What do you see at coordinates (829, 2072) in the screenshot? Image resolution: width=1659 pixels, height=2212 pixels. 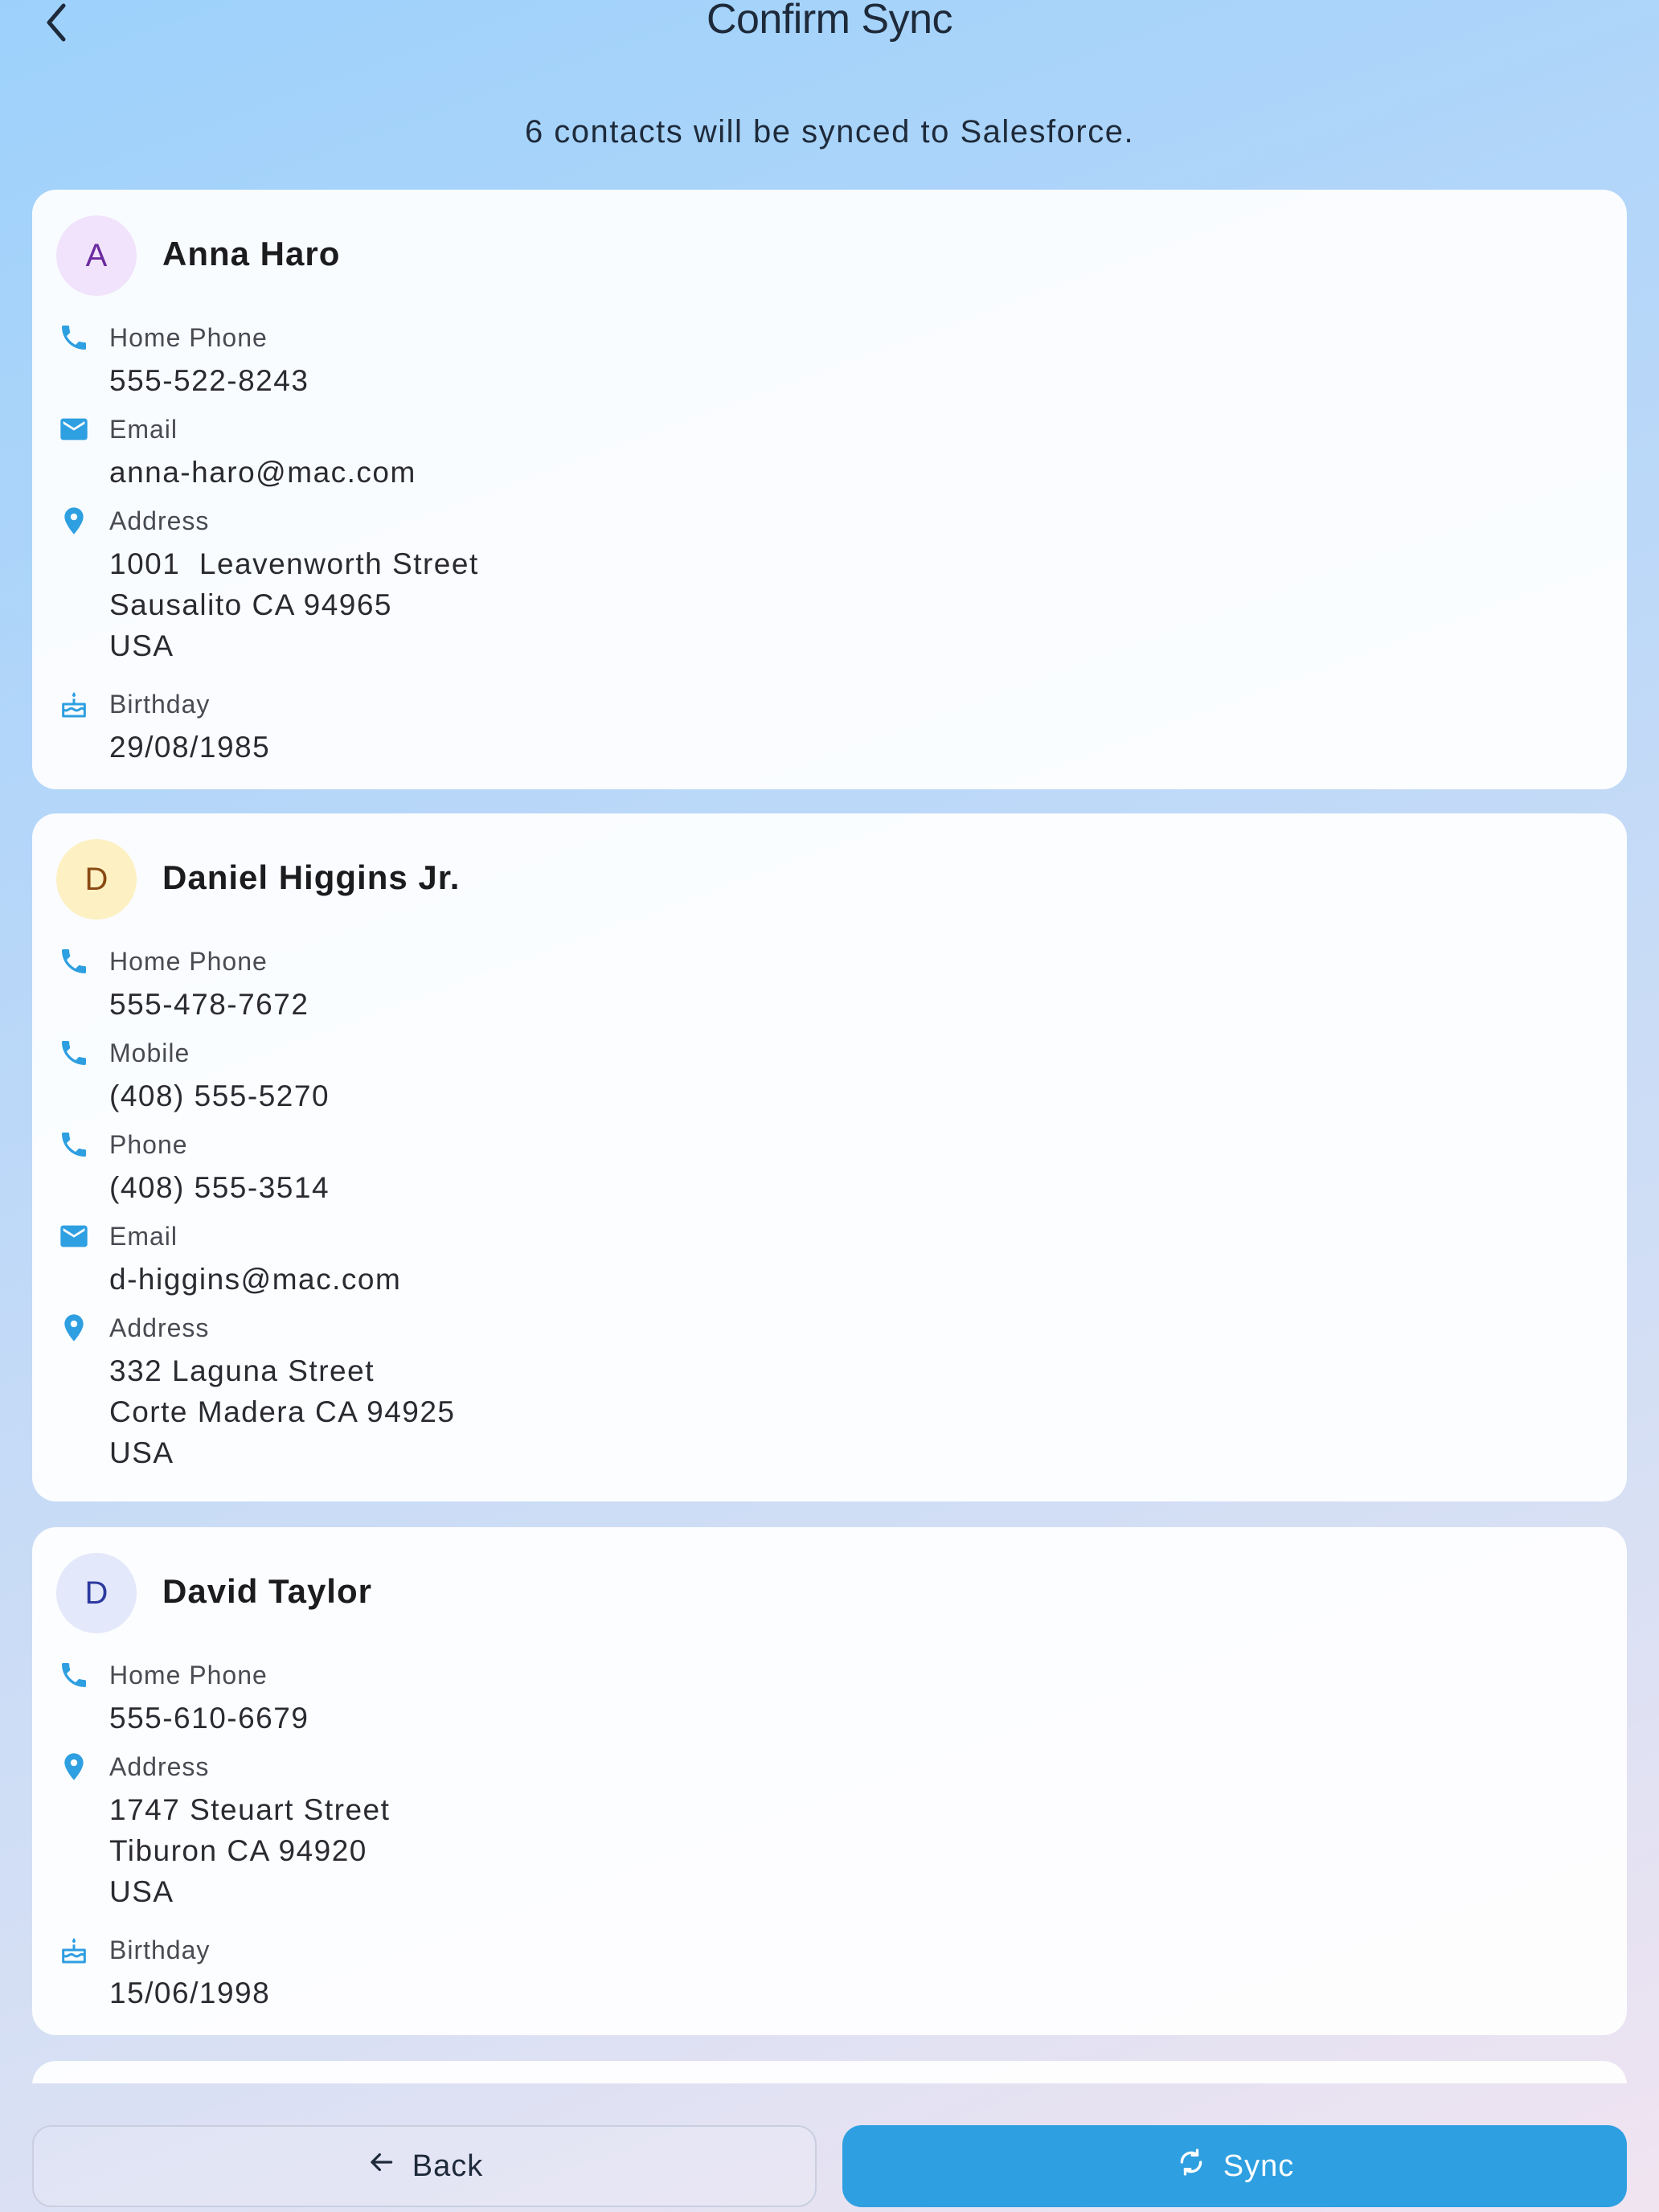 I see `contact-card-partial` at bounding box center [829, 2072].